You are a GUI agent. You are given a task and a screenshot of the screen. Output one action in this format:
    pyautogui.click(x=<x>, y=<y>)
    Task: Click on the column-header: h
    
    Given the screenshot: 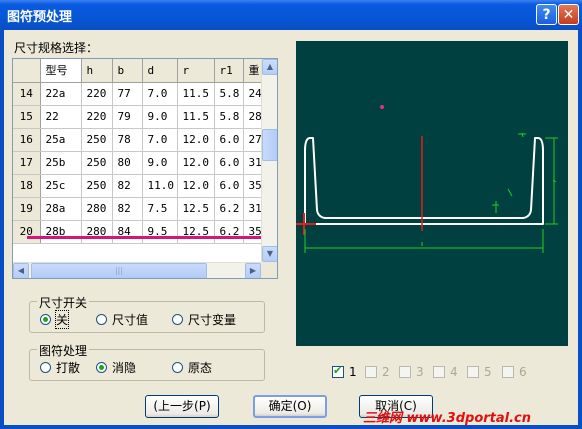 What is the action you would take?
    pyautogui.click(x=97, y=71)
    